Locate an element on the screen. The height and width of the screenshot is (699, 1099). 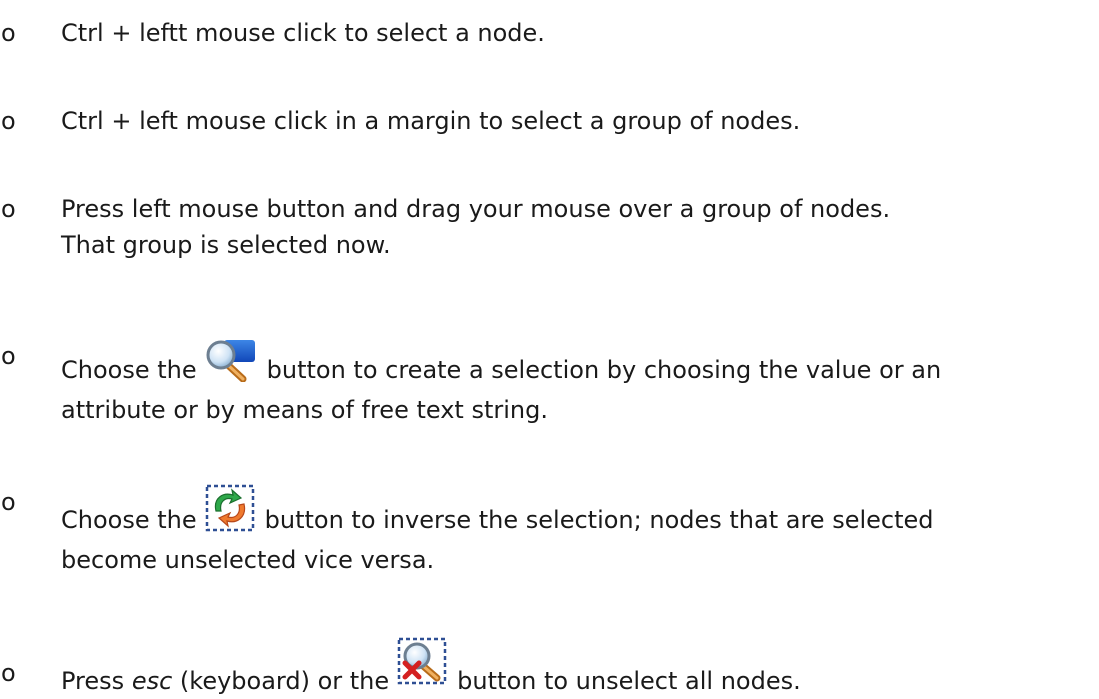
item-line: That group is selected now. is located at coordinates (226, 245).